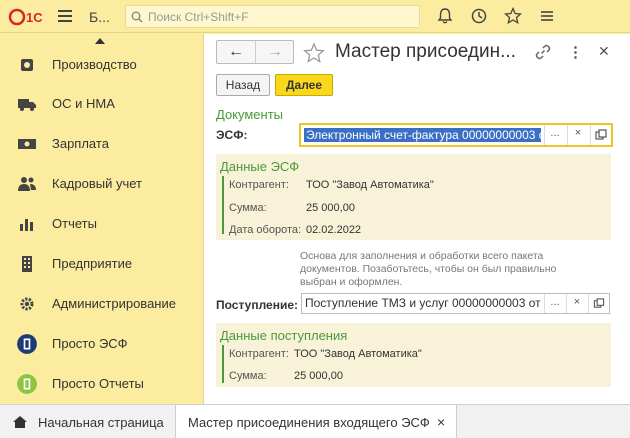 Image resolution: width=630 pixels, height=438 pixels. Describe the element at coordinates (358, 354) in the screenshot. I see `receipt-counterparty-value: ТОО "Завод Автоматика"` at that location.